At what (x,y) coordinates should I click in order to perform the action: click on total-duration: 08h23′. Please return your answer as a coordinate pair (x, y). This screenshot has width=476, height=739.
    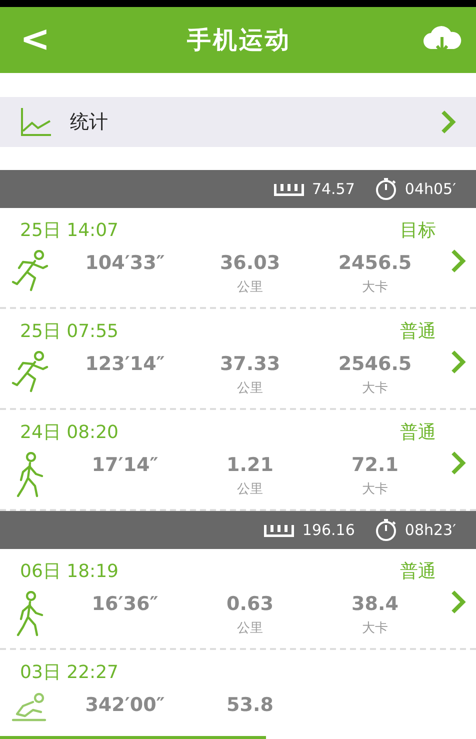
    Looking at the image, I should click on (430, 530).